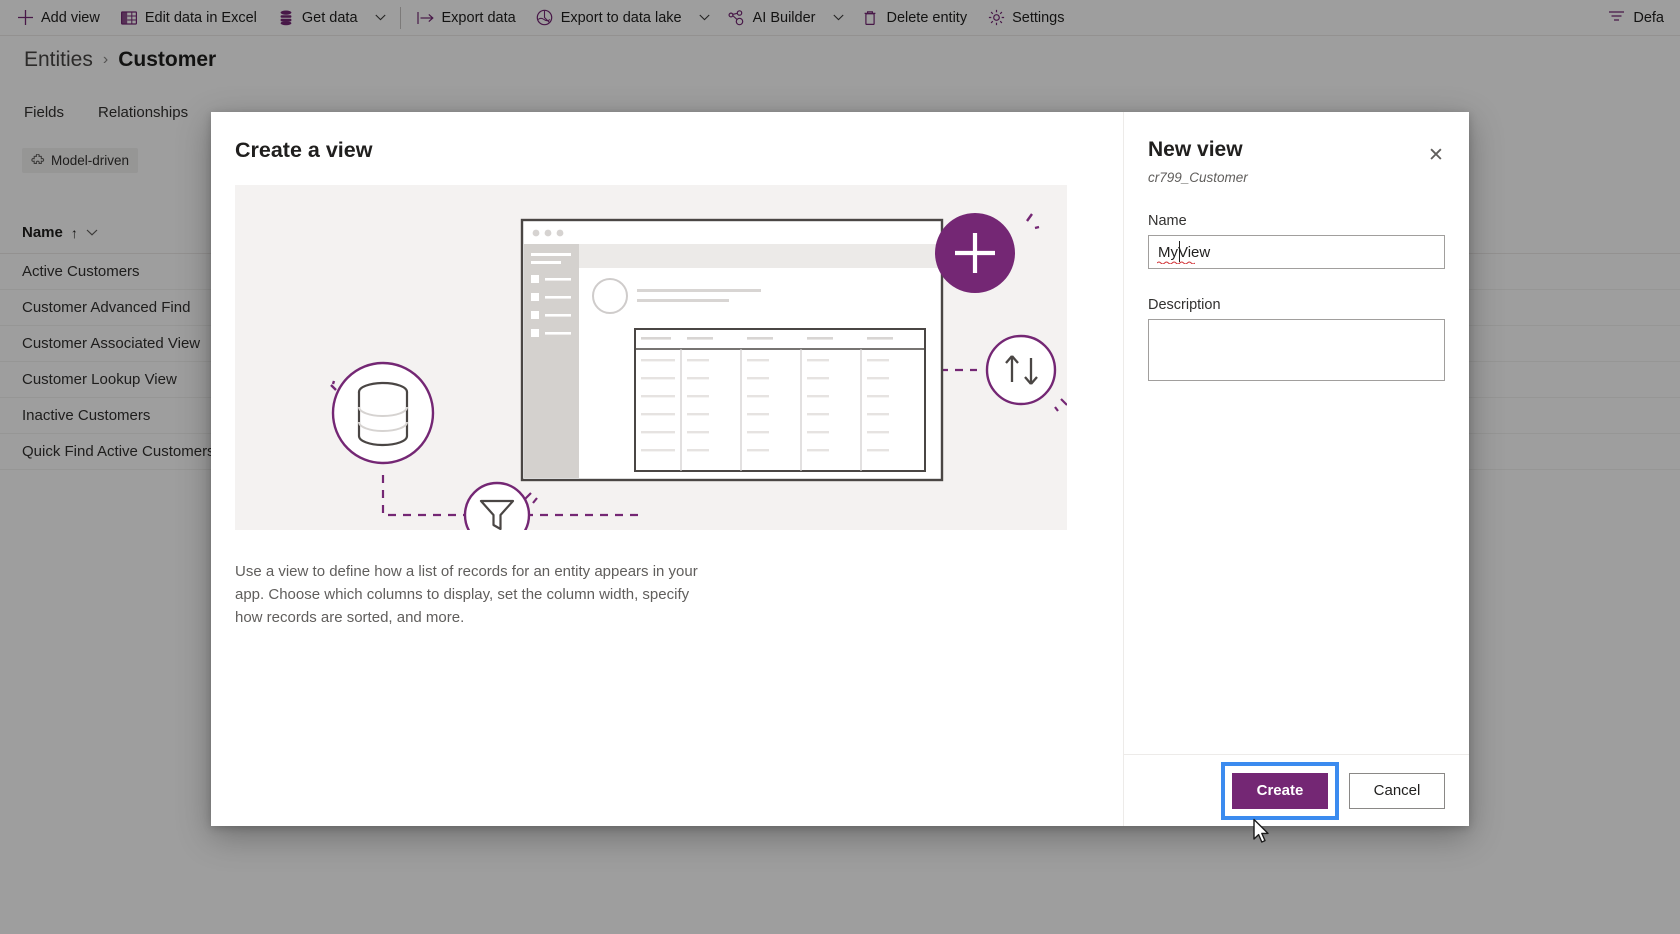 The width and height of the screenshot is (1680, 934). I want to click on database-circle-icon, so click(382, 413).